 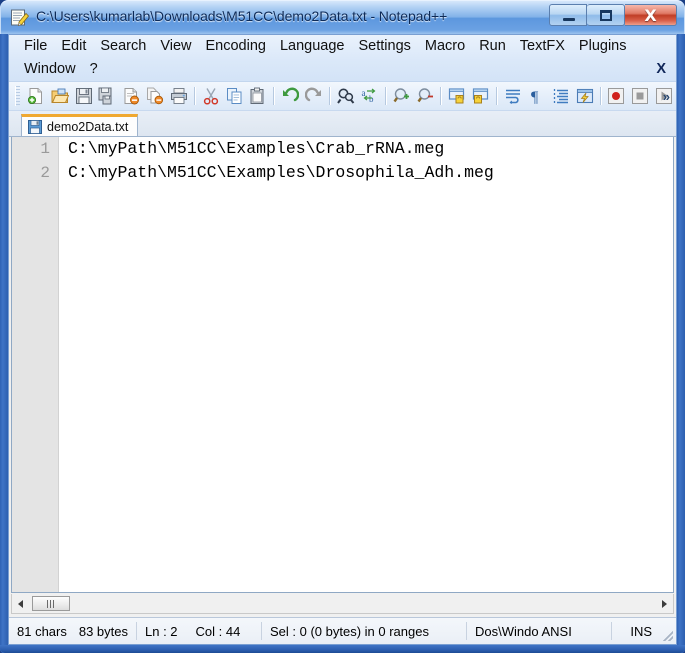 What do you see at coordinates (84, 96) in the screenshot?
I see `save-icon` at bounding box center [84, 96].